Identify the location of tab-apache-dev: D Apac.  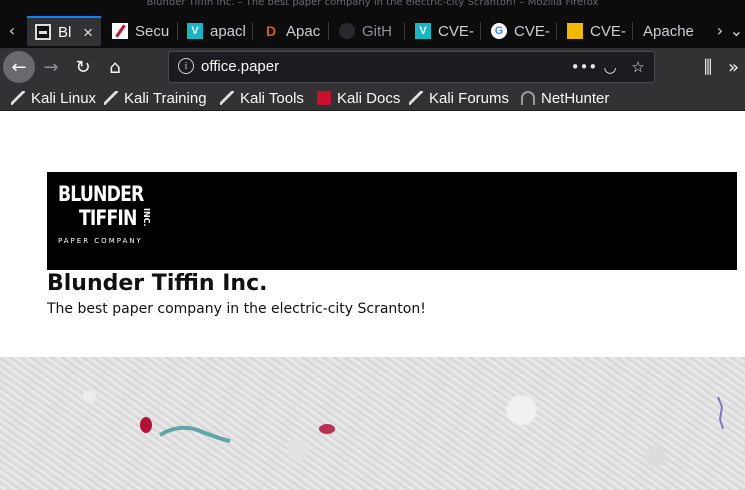
(292, 31).